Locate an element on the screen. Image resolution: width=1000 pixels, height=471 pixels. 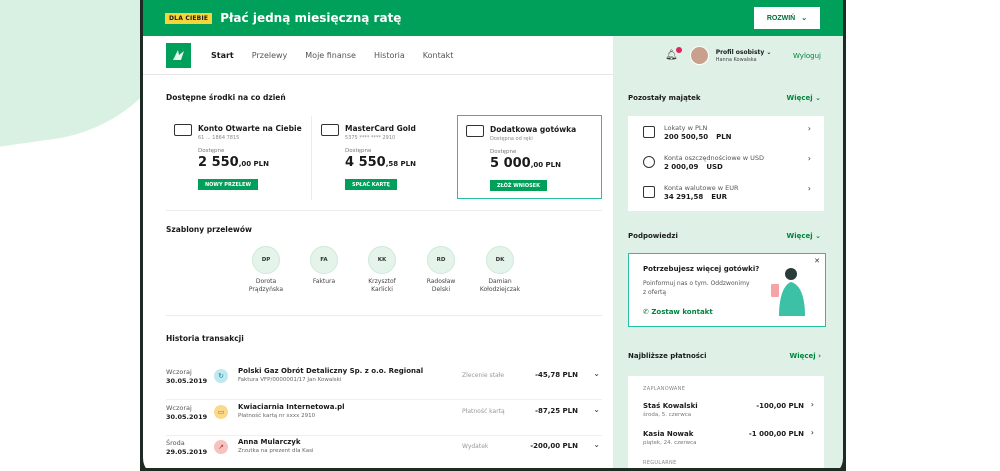
bank-logo is located at coordinates (178, 55).